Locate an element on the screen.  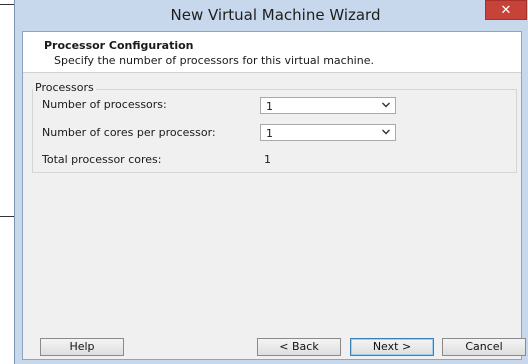
num-processors-value: 1 is located at coordinates (269, 106).